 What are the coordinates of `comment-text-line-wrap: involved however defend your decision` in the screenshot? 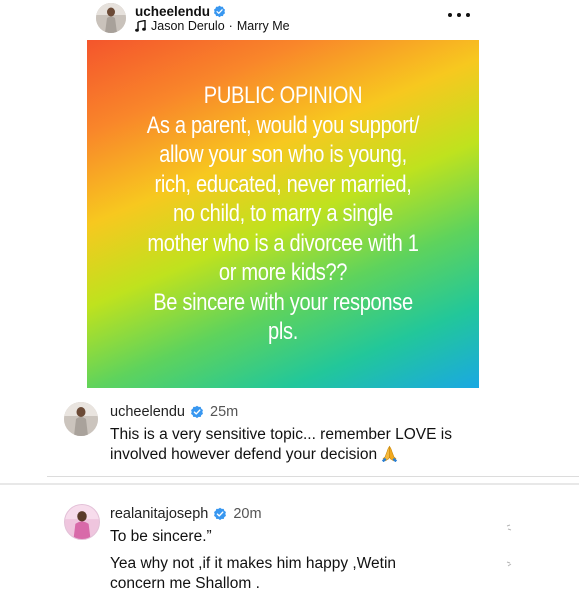 It's located at (290, 455).